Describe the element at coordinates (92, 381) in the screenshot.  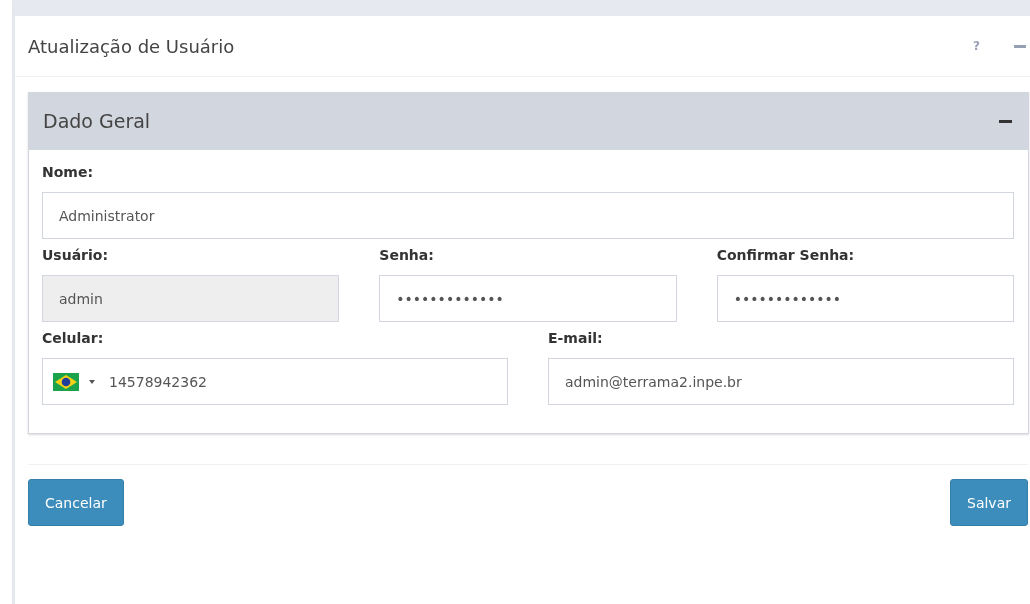
I see `caret-icon` at that location.